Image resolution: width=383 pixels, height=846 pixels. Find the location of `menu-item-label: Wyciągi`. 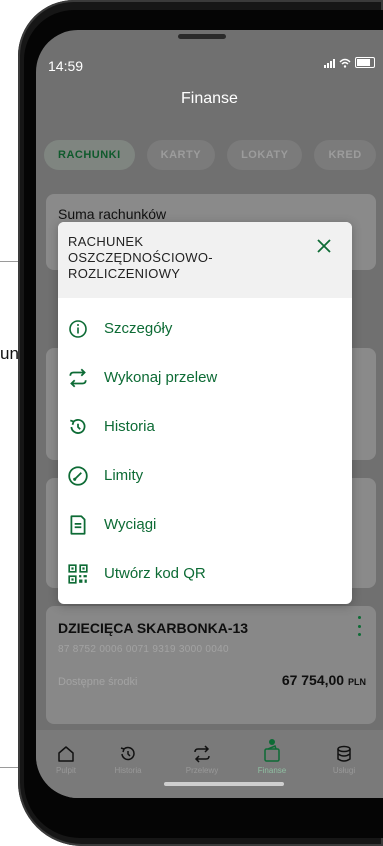

menu-item-label: Wyciągi is located at coordinates (130, 524).